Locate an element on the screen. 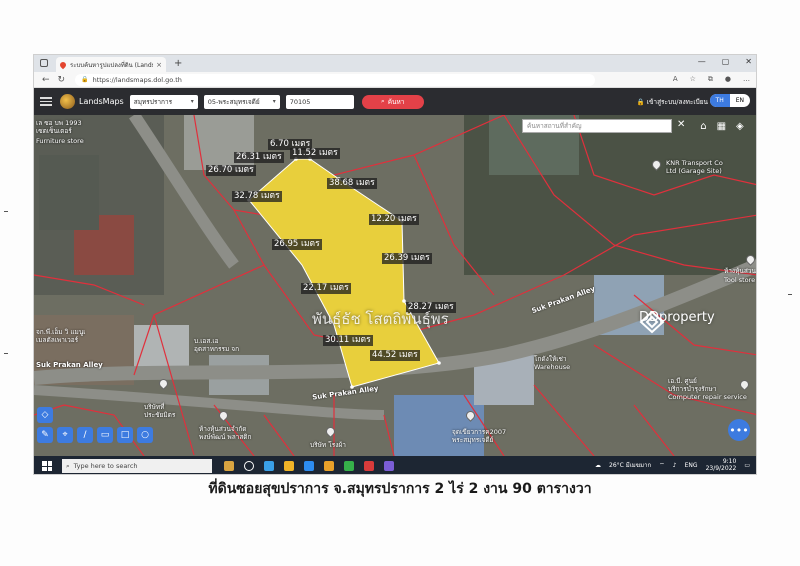 This screenshot has height=566, width=800. measurement-label: 26.31 เมตร is located at coordinates (259, 157).